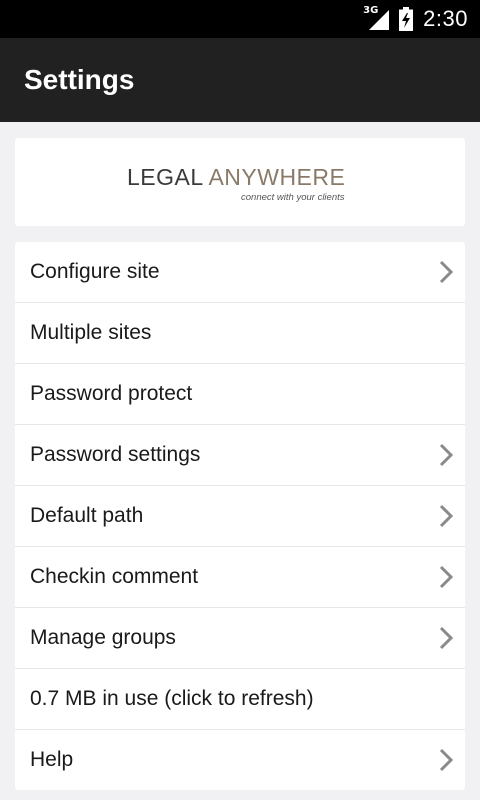 Image resolution: width=480 pixels, height=800 pixels. Describe the element at coordinates (240, 394) in the screenshot. I see `settings-item-password-protect: Password protect` at that location.